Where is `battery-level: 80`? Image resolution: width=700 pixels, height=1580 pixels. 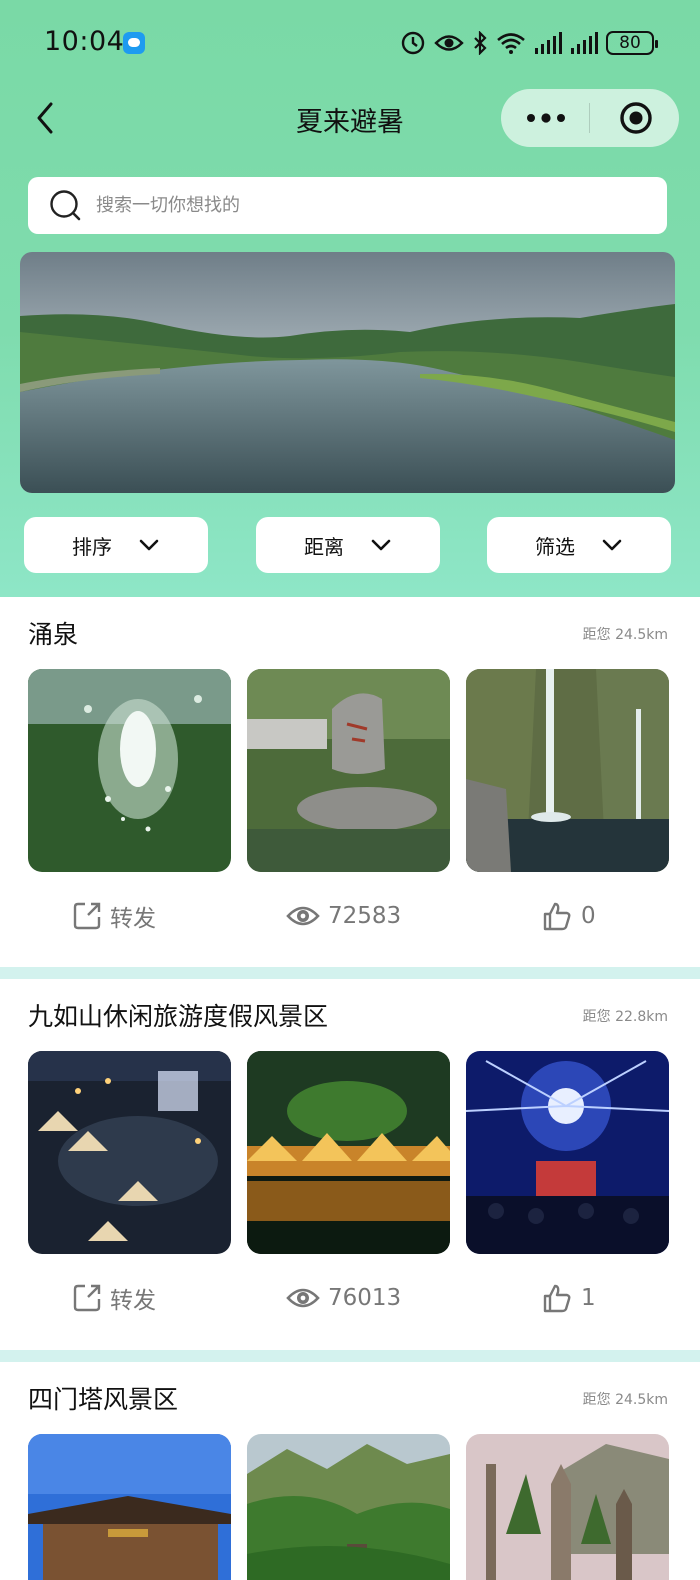
battery-level: 80 is located at coordinates (630, 43).